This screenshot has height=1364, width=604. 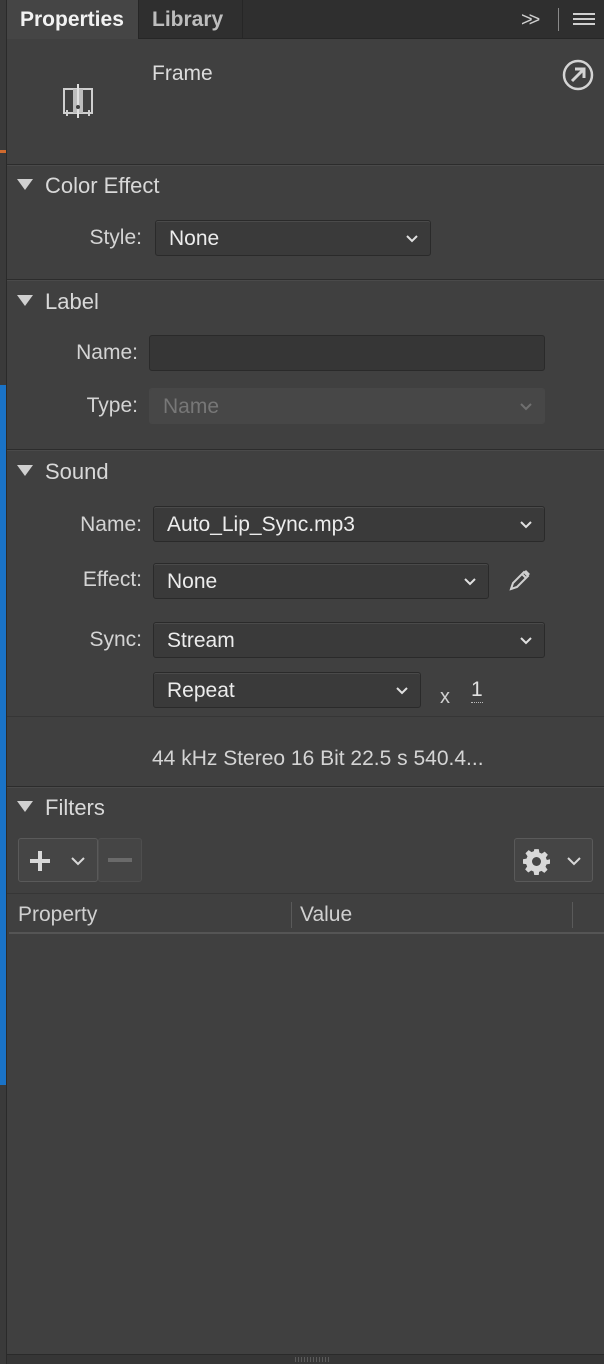 What do you see at coordinates (57, 915) in the screenshot?
I see `column-property: Property` at bounding box center [57, 915].